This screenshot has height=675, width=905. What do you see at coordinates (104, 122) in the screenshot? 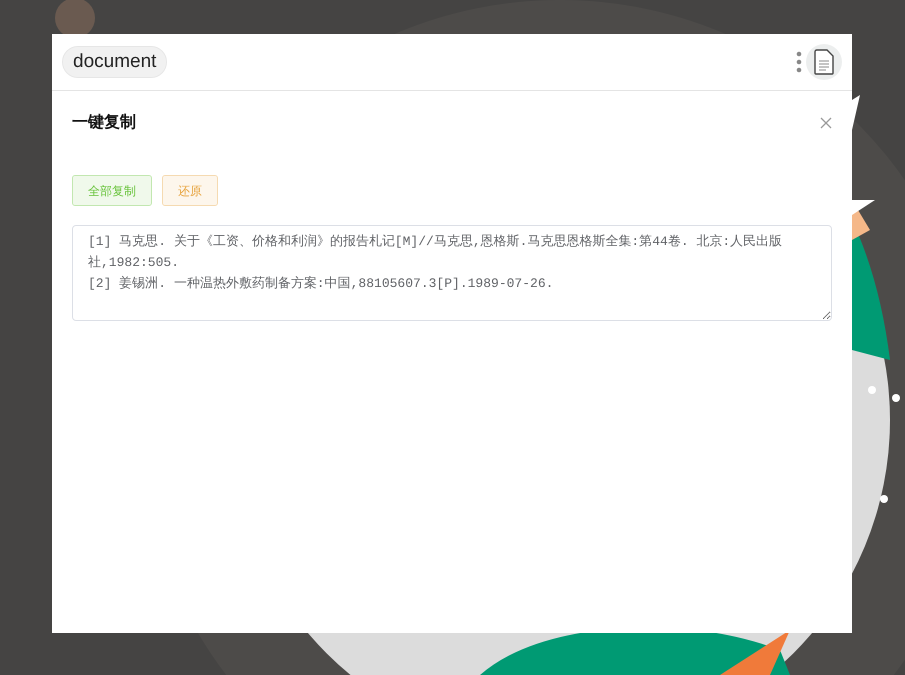
I see `dialog-title: 一键复制` at bounding box center [104, 122].